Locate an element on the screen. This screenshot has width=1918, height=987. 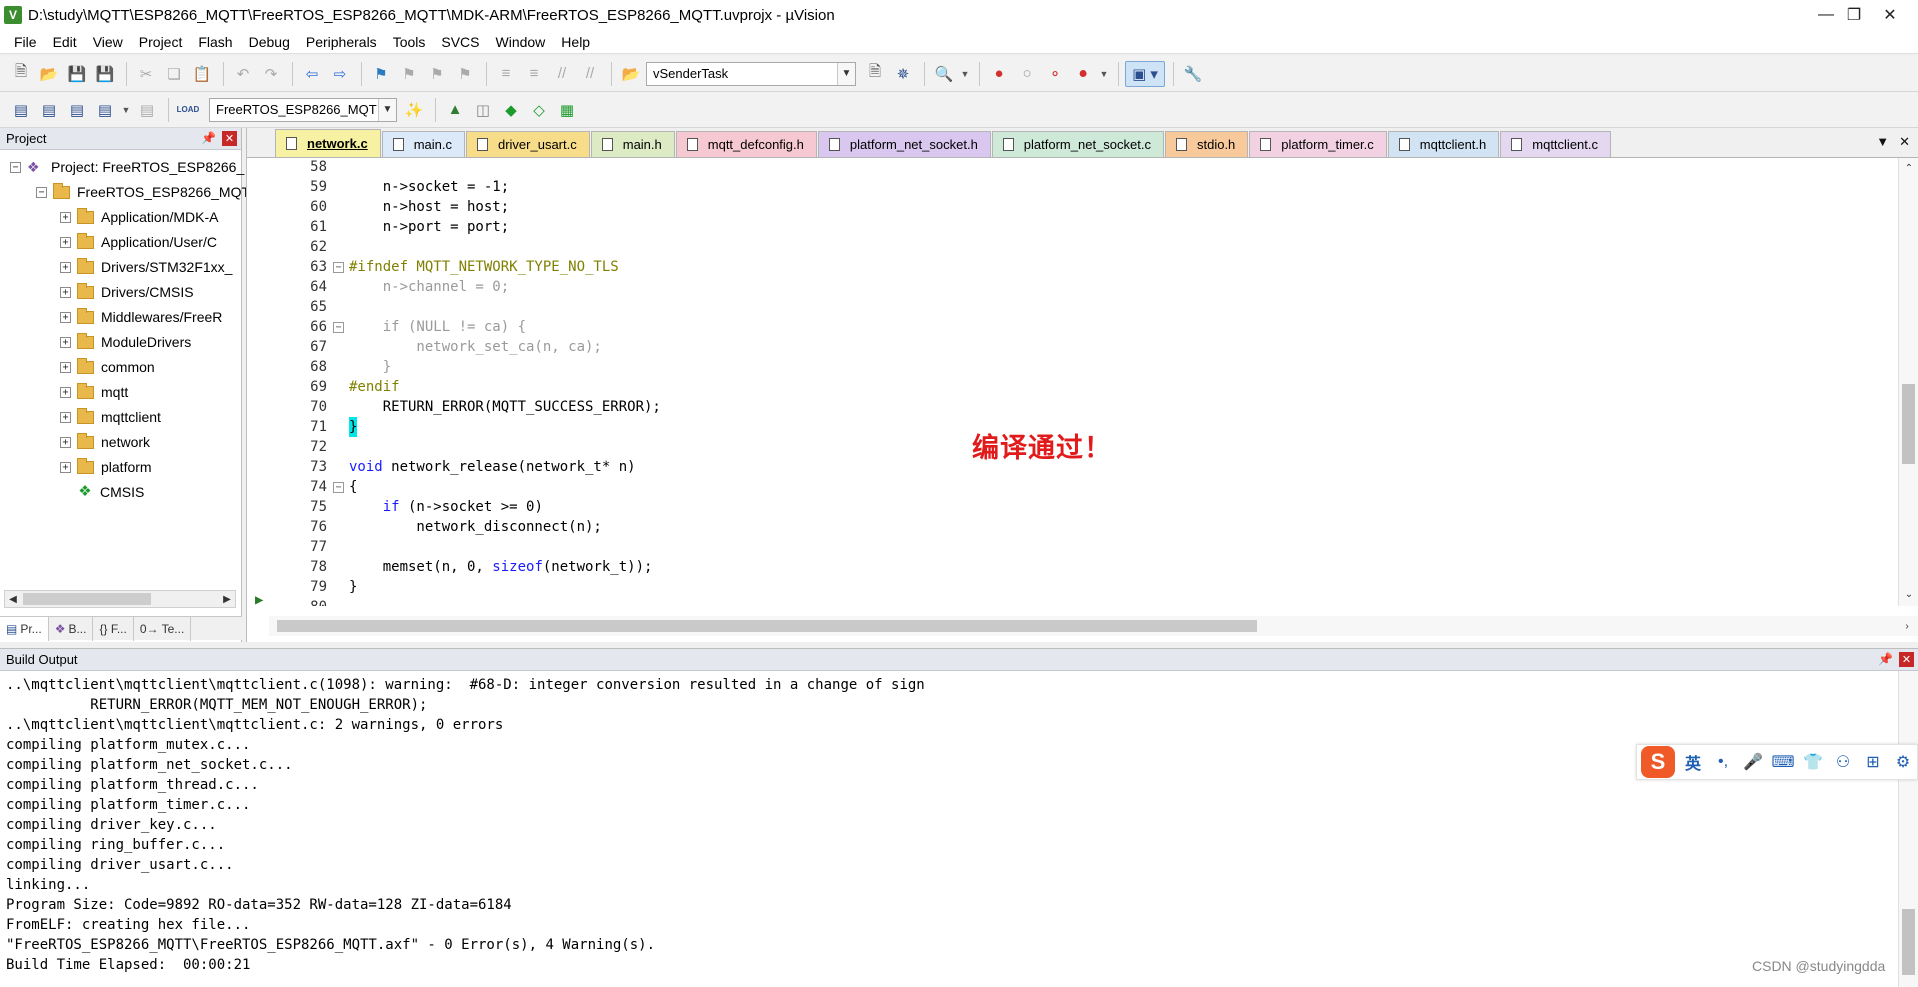
copy-button: ❏ is located at coordinates (174, 74).